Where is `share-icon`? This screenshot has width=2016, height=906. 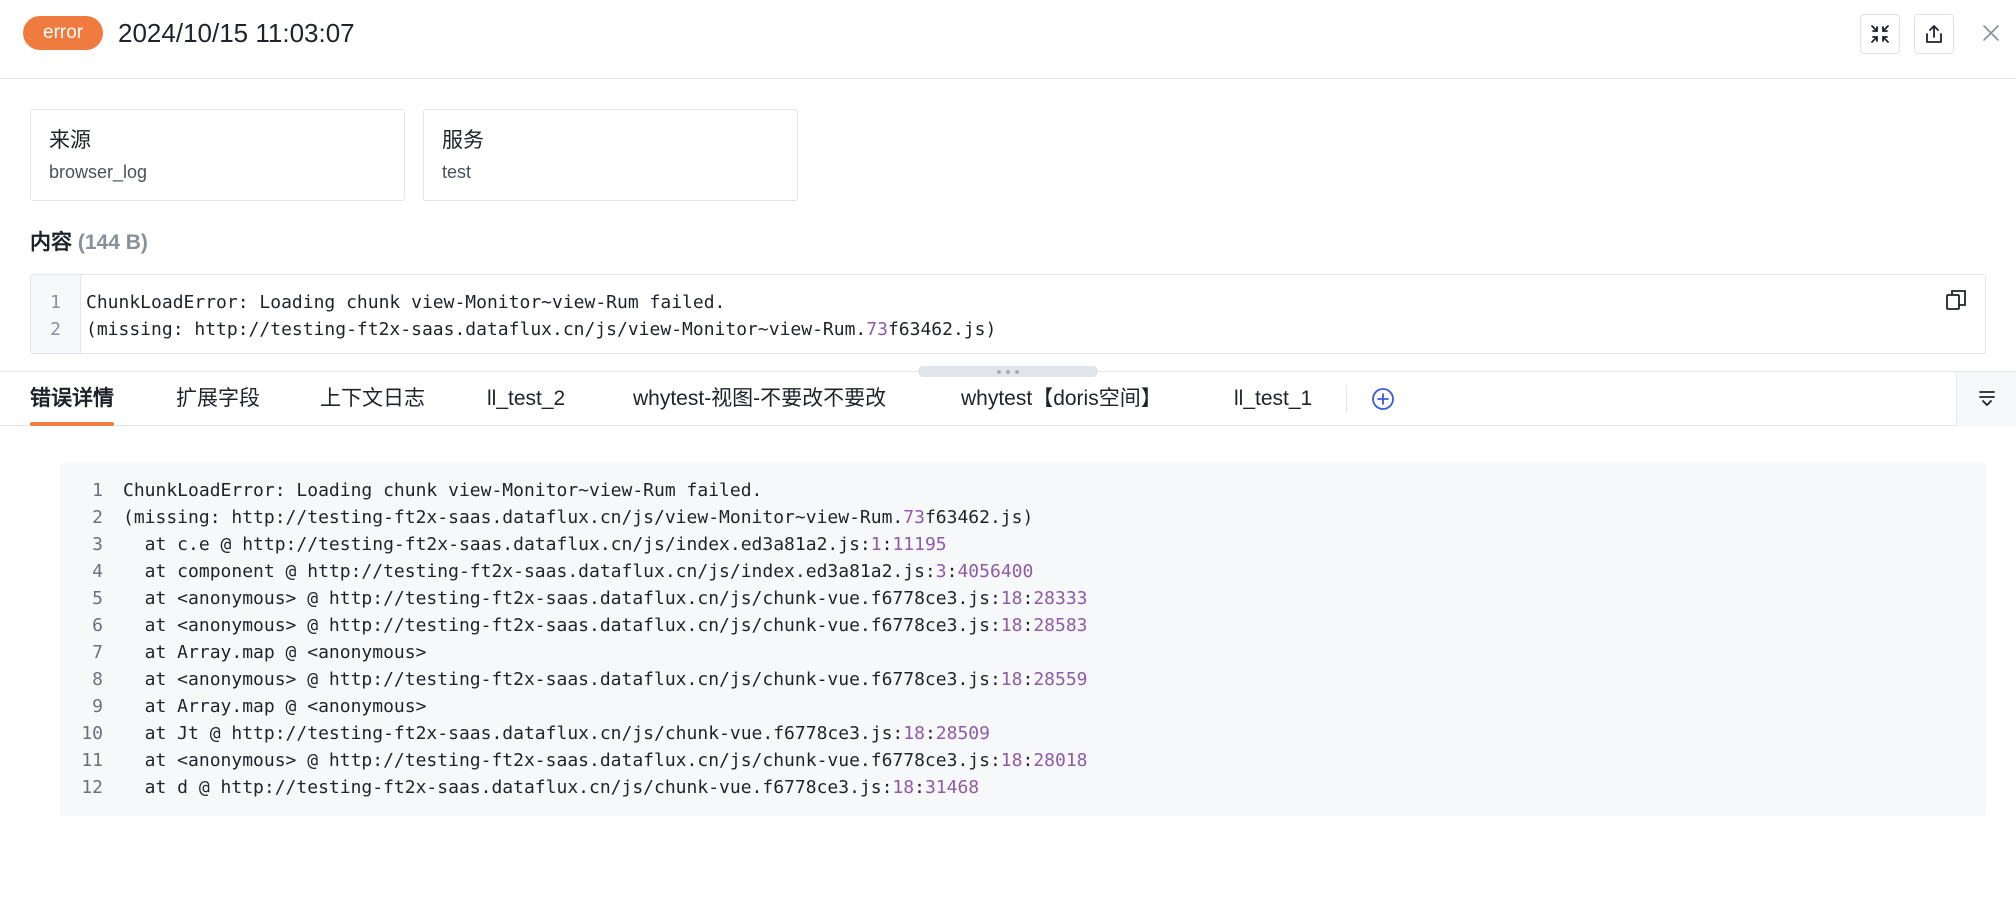
share-icon is located at coordinates (1934, 34).